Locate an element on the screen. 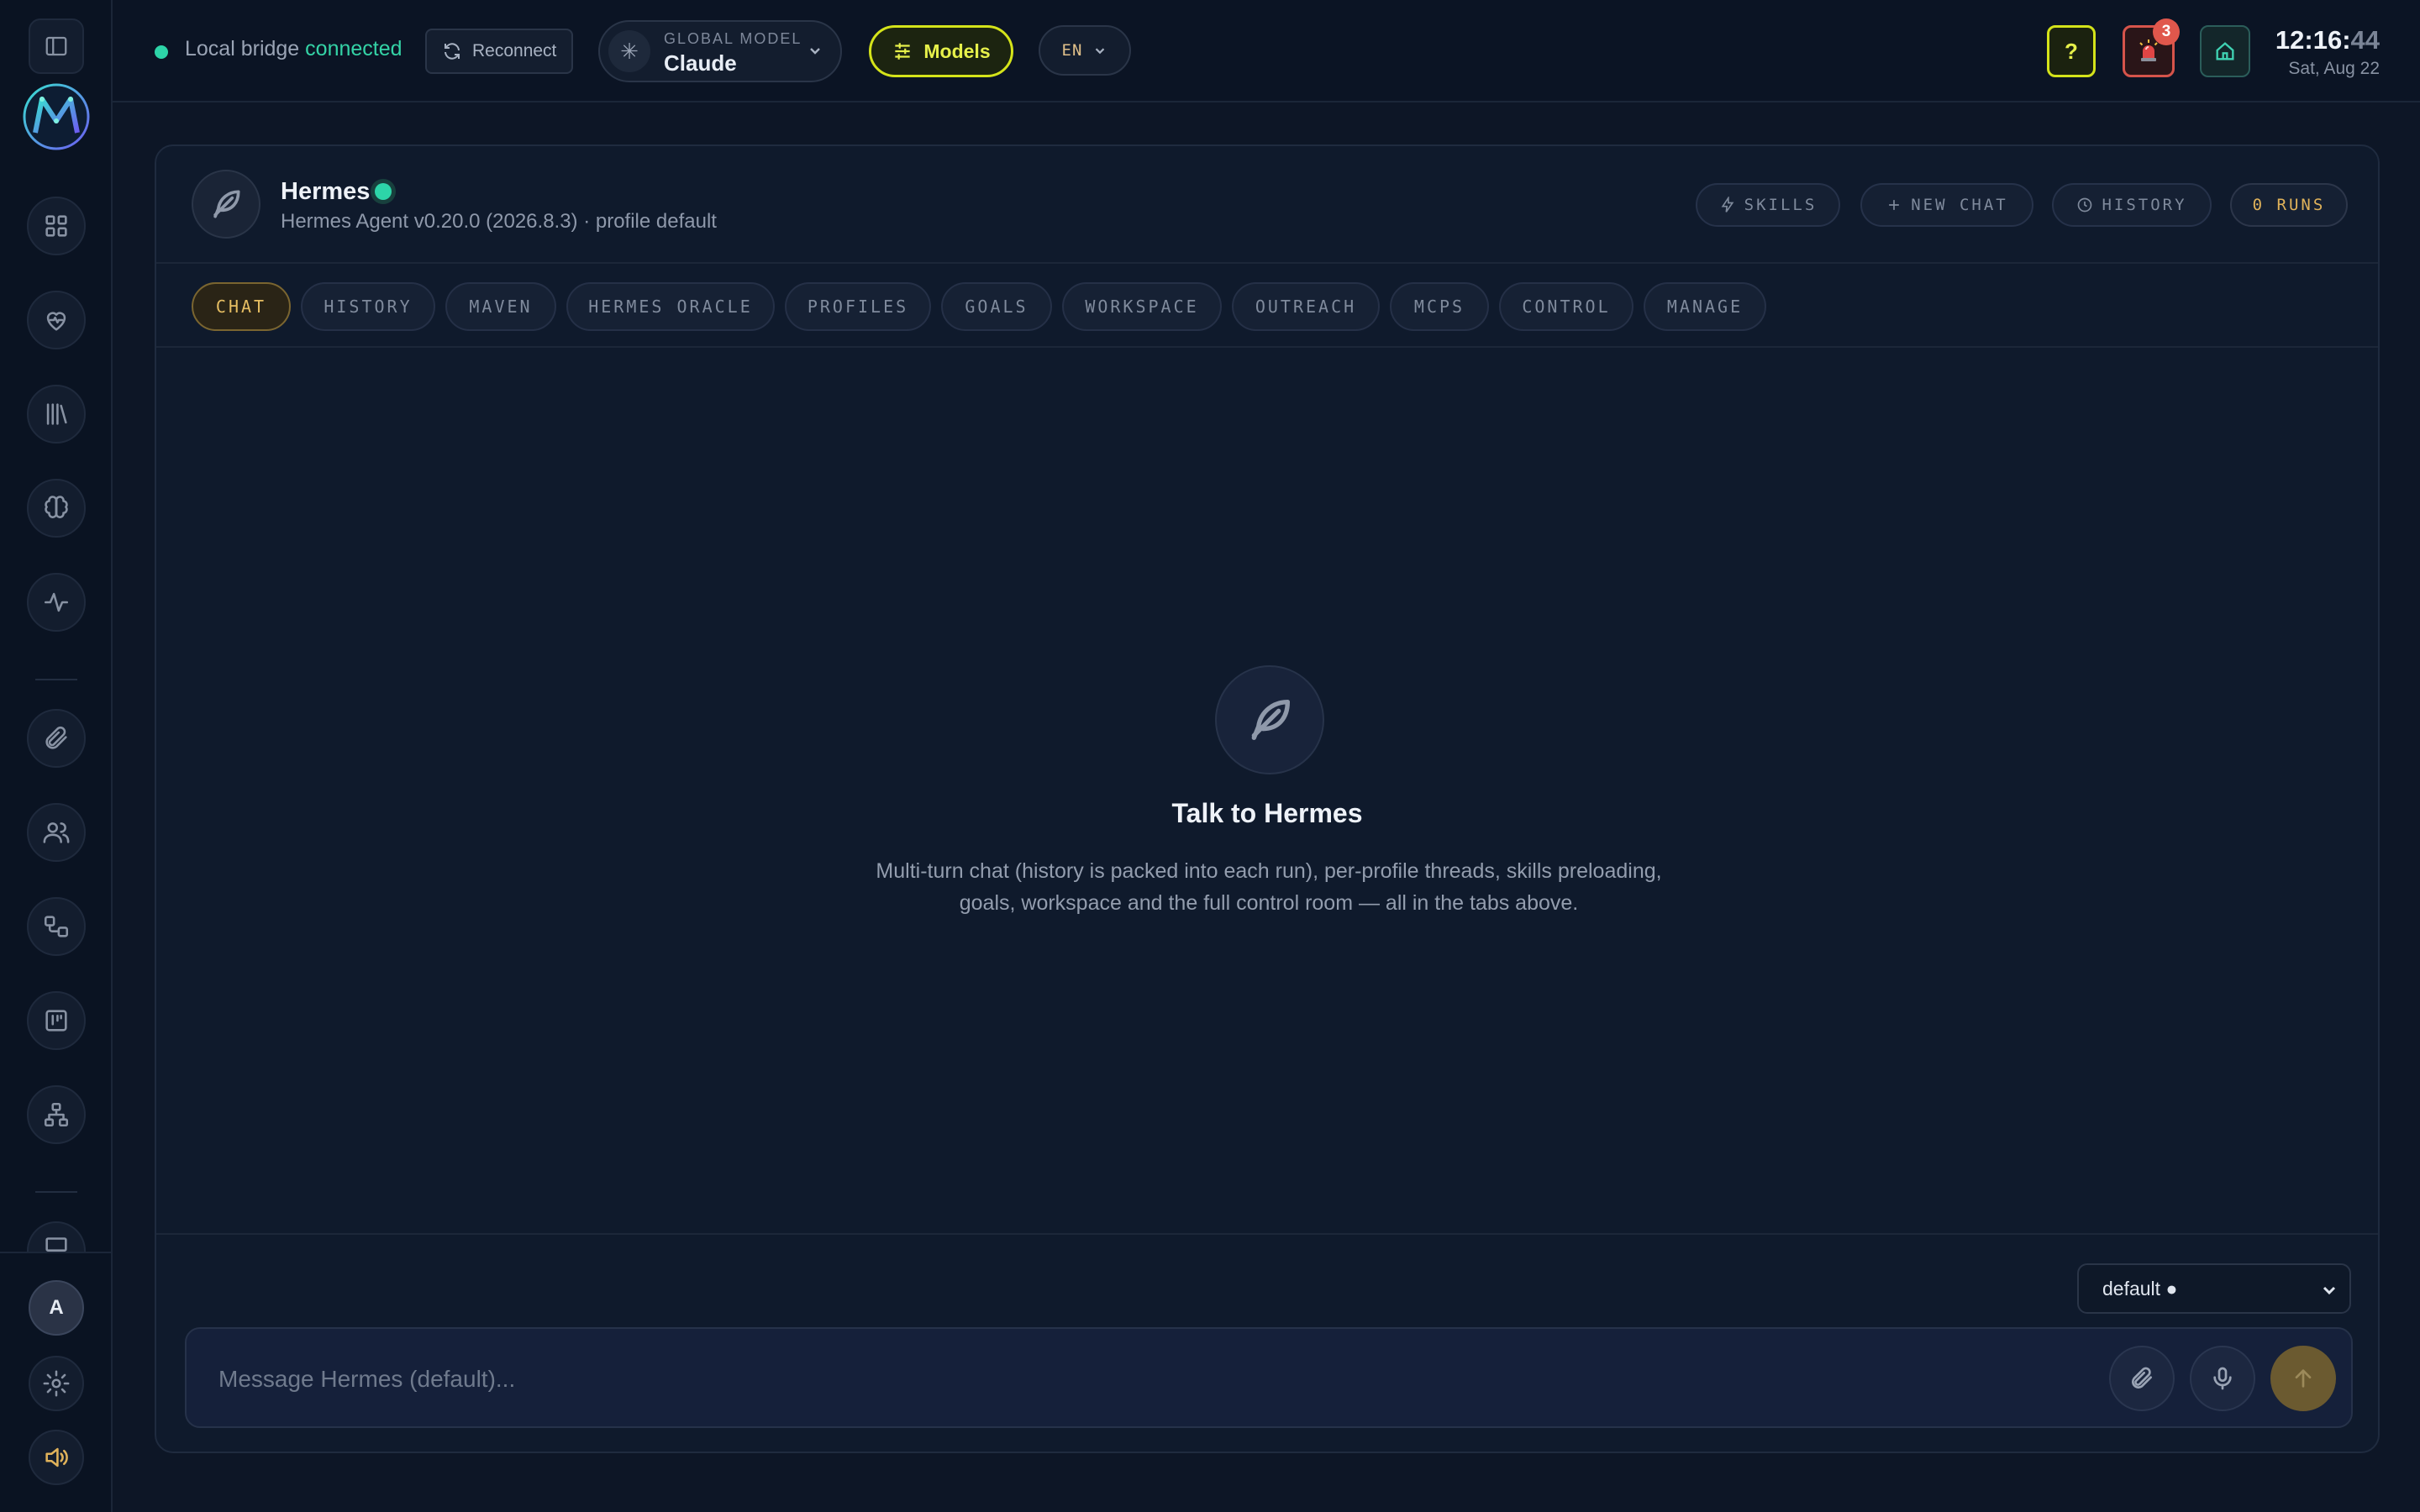 Image resolution: width=2420 pixels, height=1512 pixels. bridge-status: Local bridge connected is located at coordinates (293, 49).